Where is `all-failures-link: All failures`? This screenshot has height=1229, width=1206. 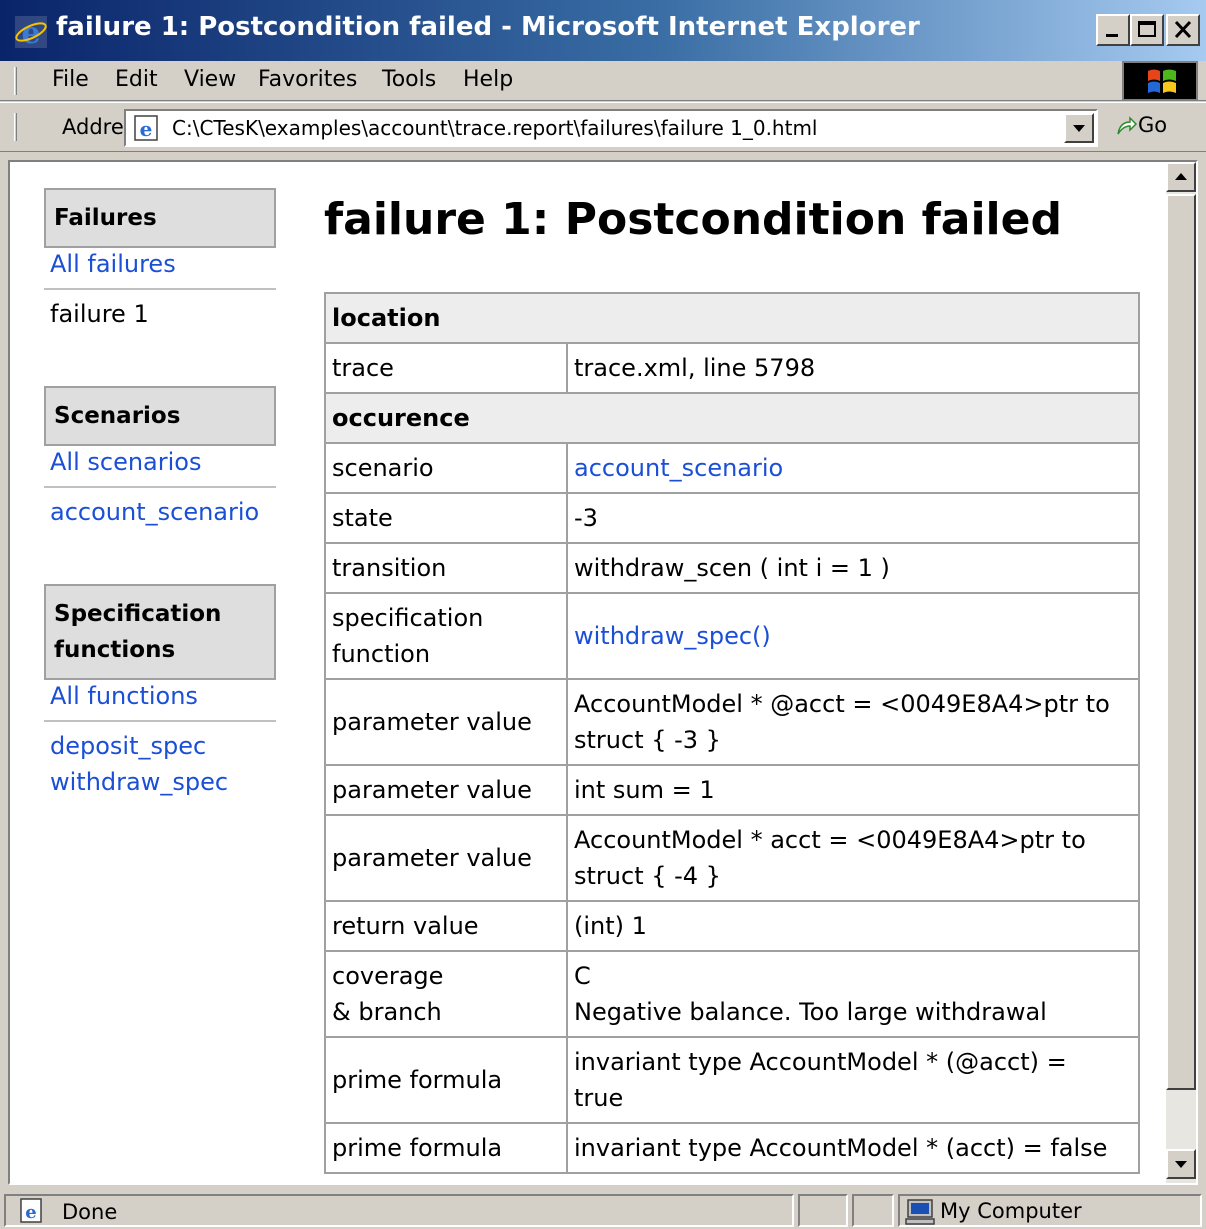
all-failures-link: All failures is located at coordinates (113, 264).